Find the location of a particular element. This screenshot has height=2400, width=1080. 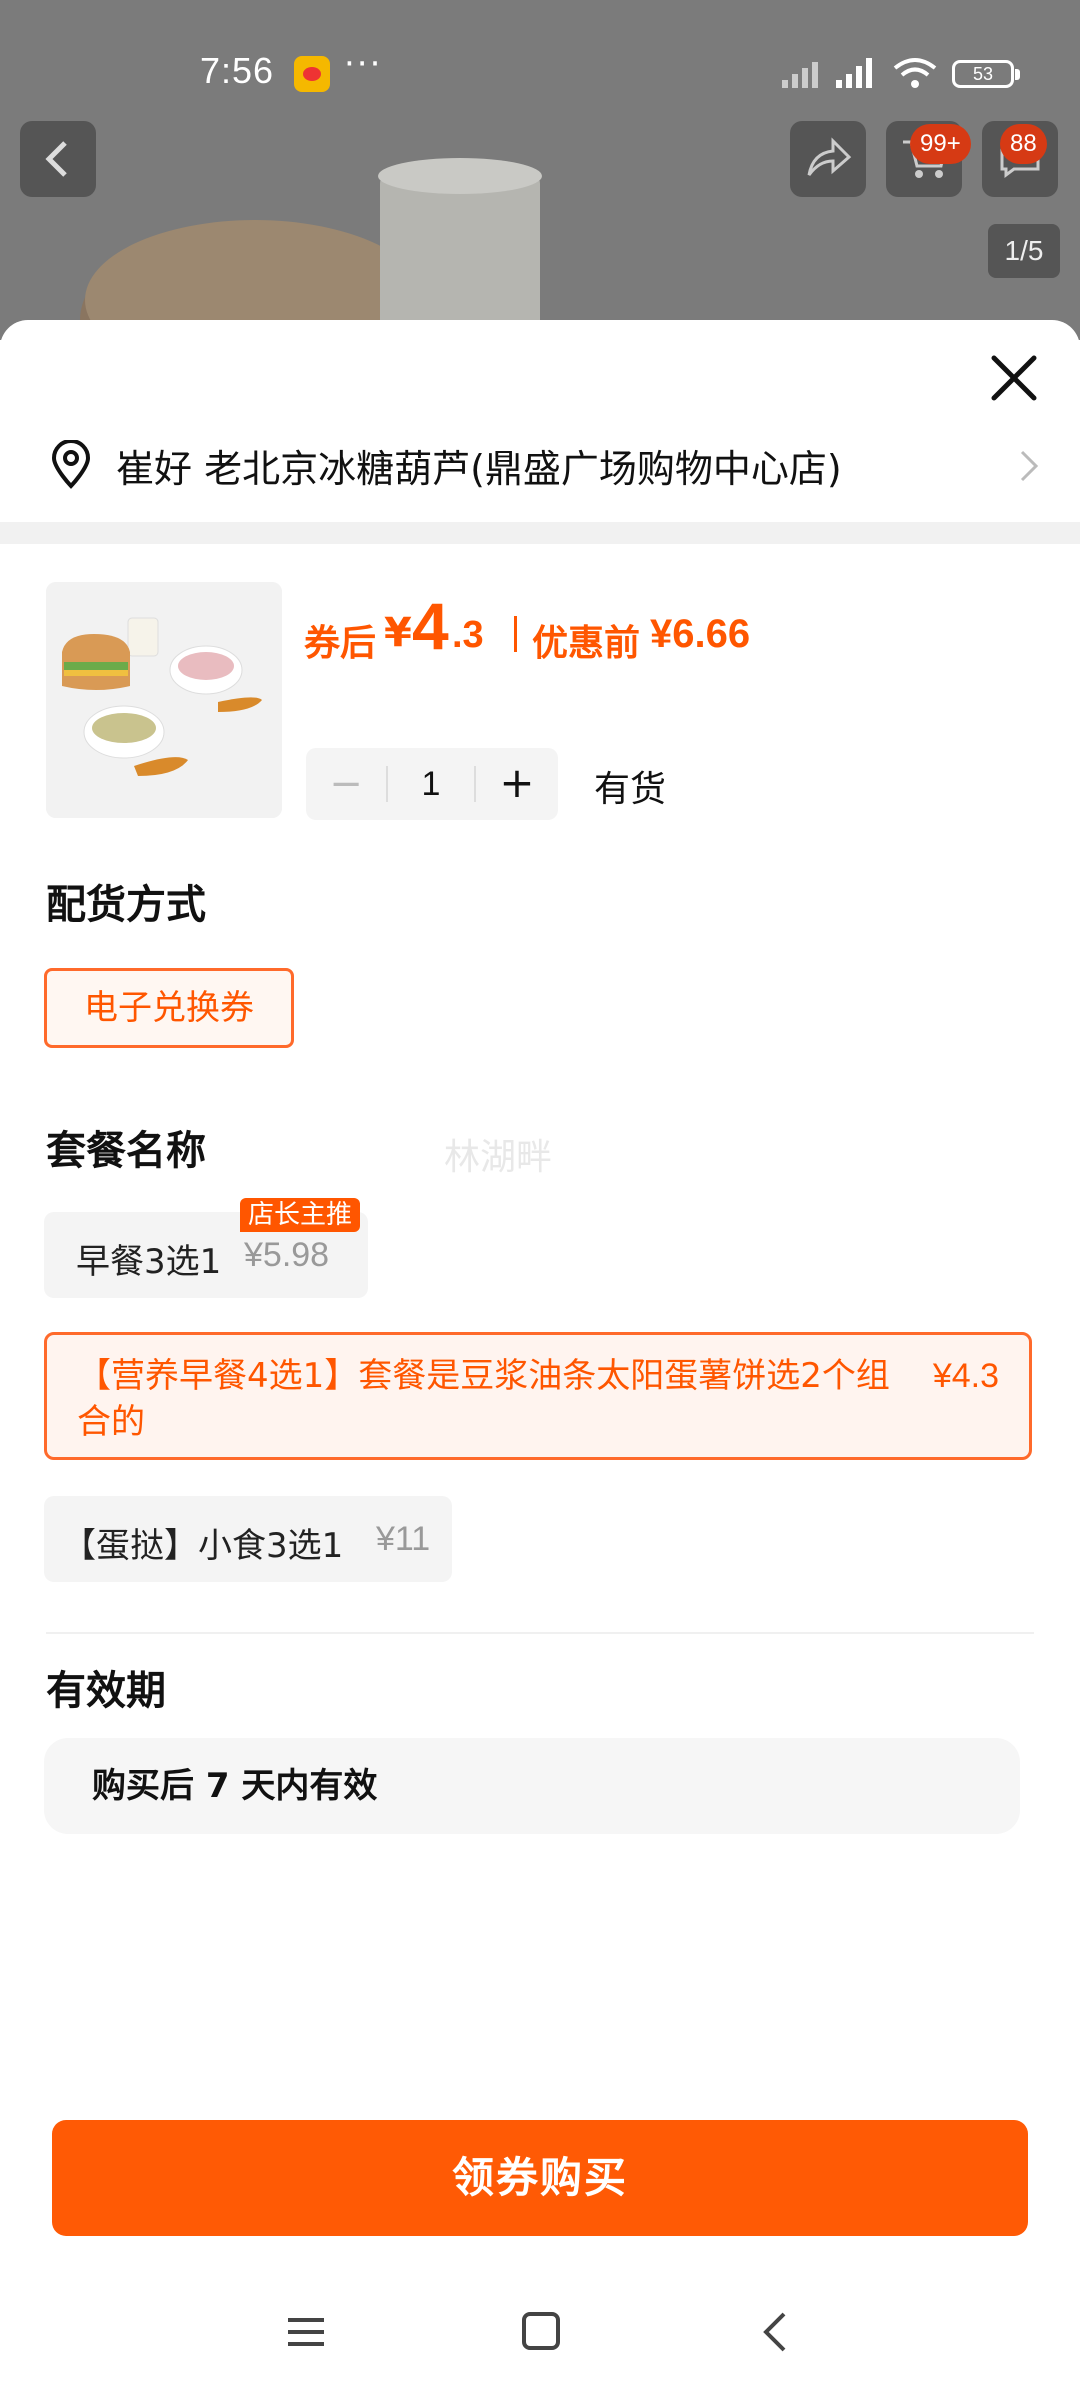

store-name: 崔好 老北京冰糖葫芦(鼎盛广场购物中心店) is located at coordinates (479, 469).